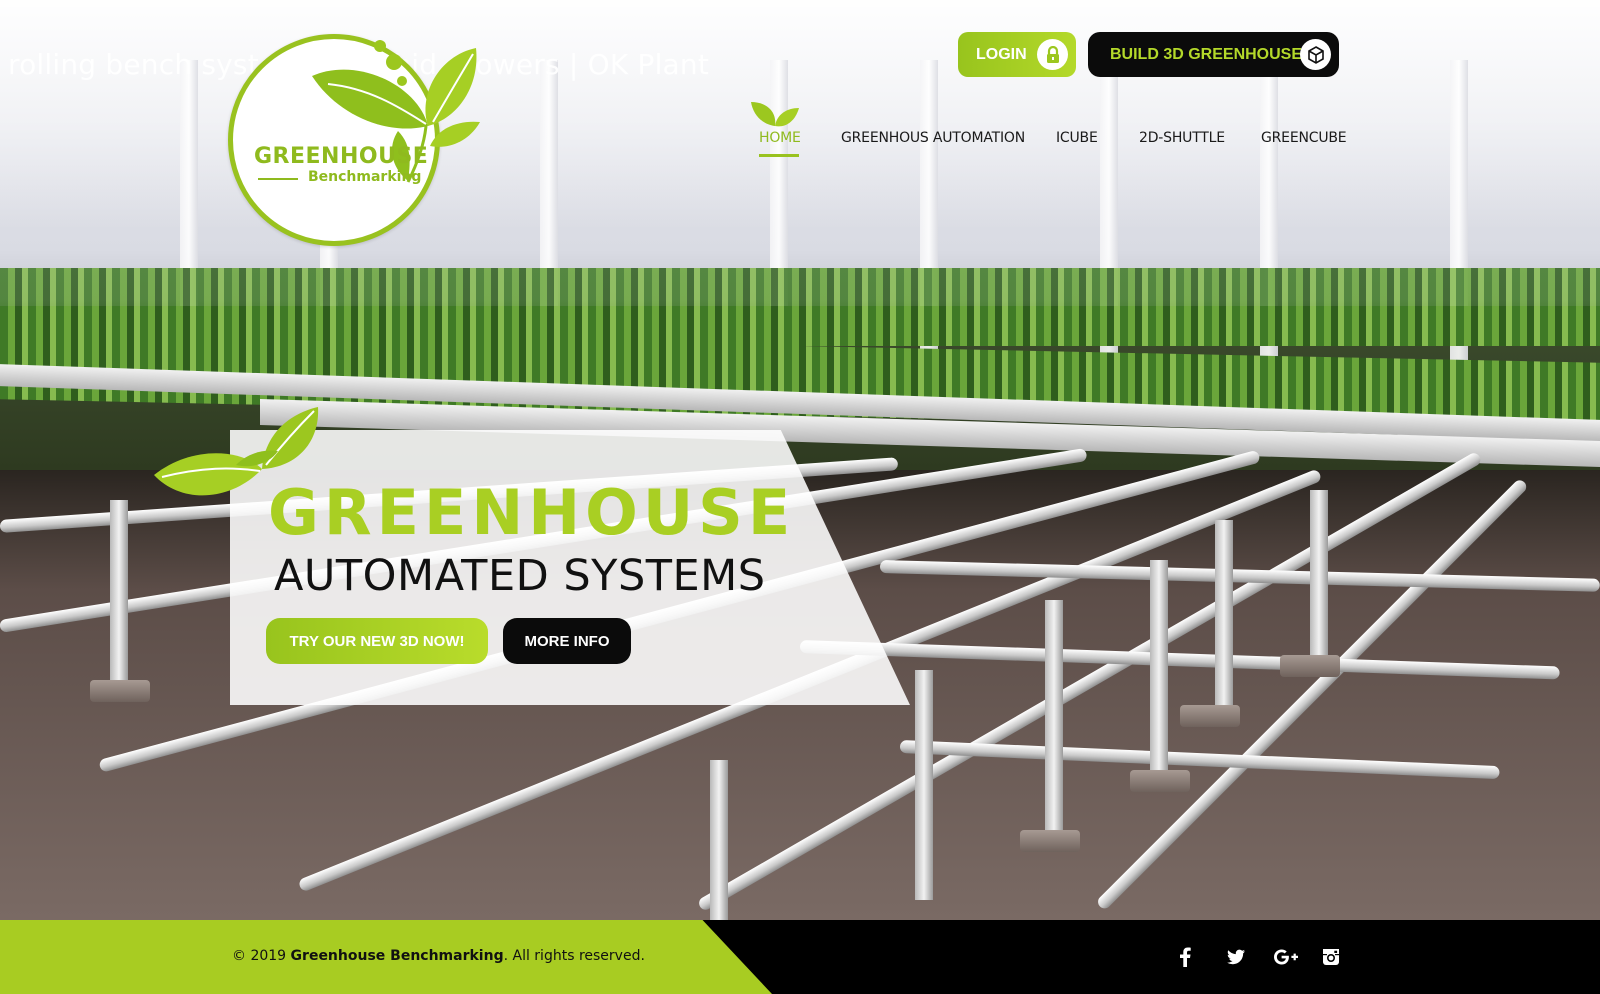  Describe the element at coordinates (1304, 138) in the screenshot. I see `nav-item-greencube: GREENCUBE` at that location.